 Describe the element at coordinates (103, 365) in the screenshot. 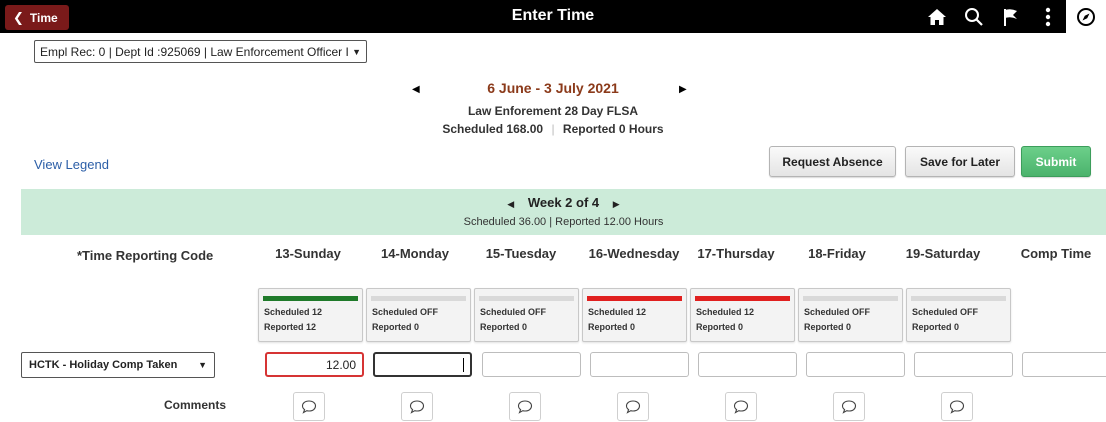

I see `trc-value: HCTK - Holiday Comp Taken` at that location.